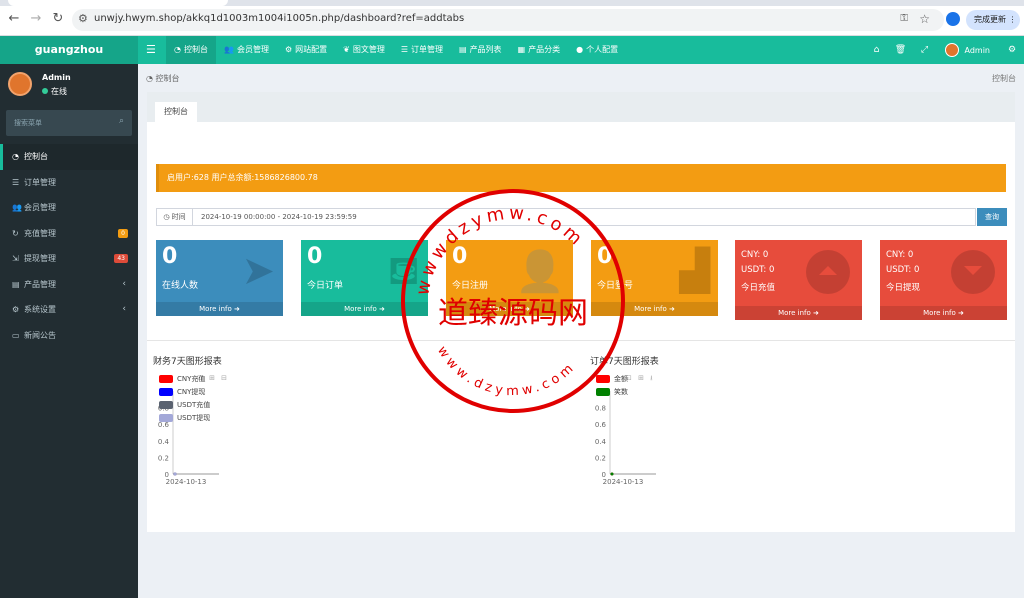 The width and height of the screenshot is (1024, 598). Describe the element at coordinates (539, 50) in the screenshot. I see `nav-categories: ▦ 产品分类` at that location.